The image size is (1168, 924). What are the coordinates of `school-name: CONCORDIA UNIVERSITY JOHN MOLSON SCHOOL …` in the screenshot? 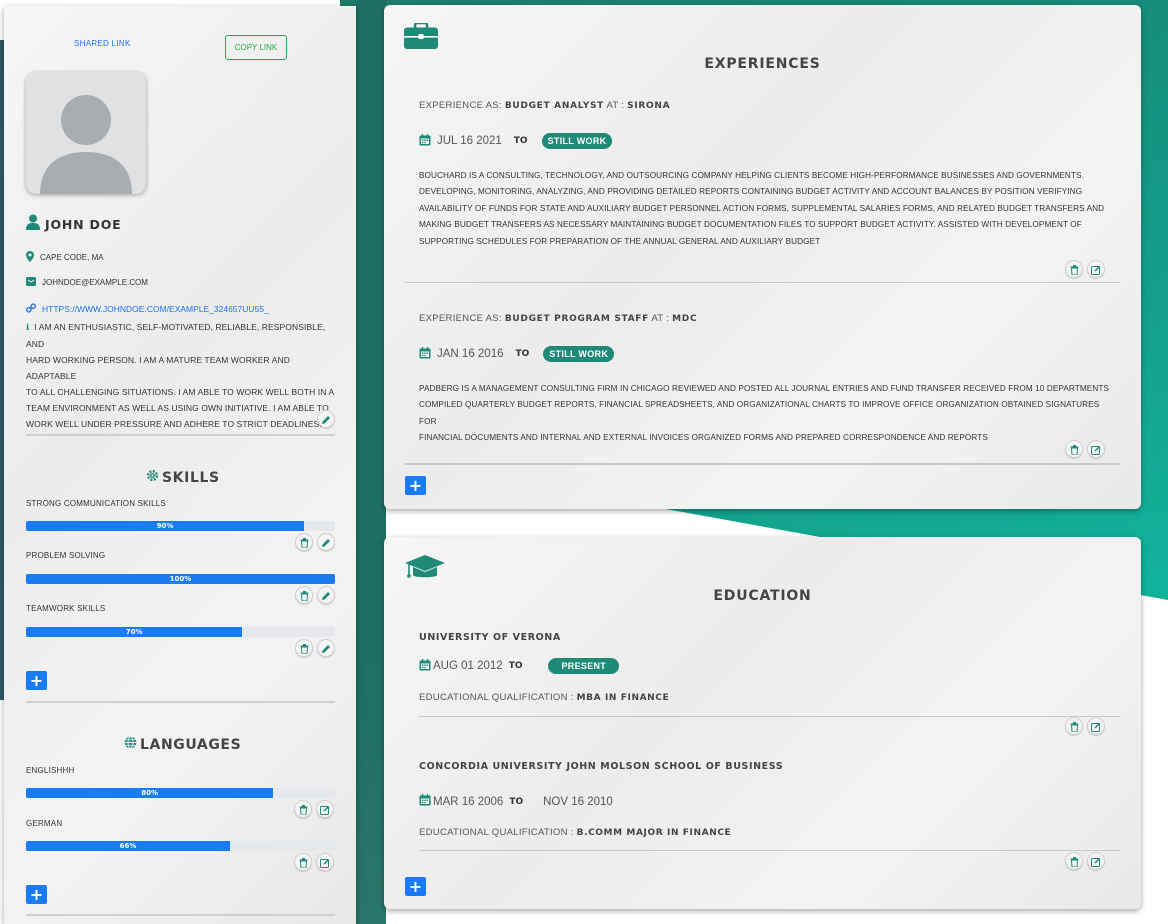 It's located at (601, 766).